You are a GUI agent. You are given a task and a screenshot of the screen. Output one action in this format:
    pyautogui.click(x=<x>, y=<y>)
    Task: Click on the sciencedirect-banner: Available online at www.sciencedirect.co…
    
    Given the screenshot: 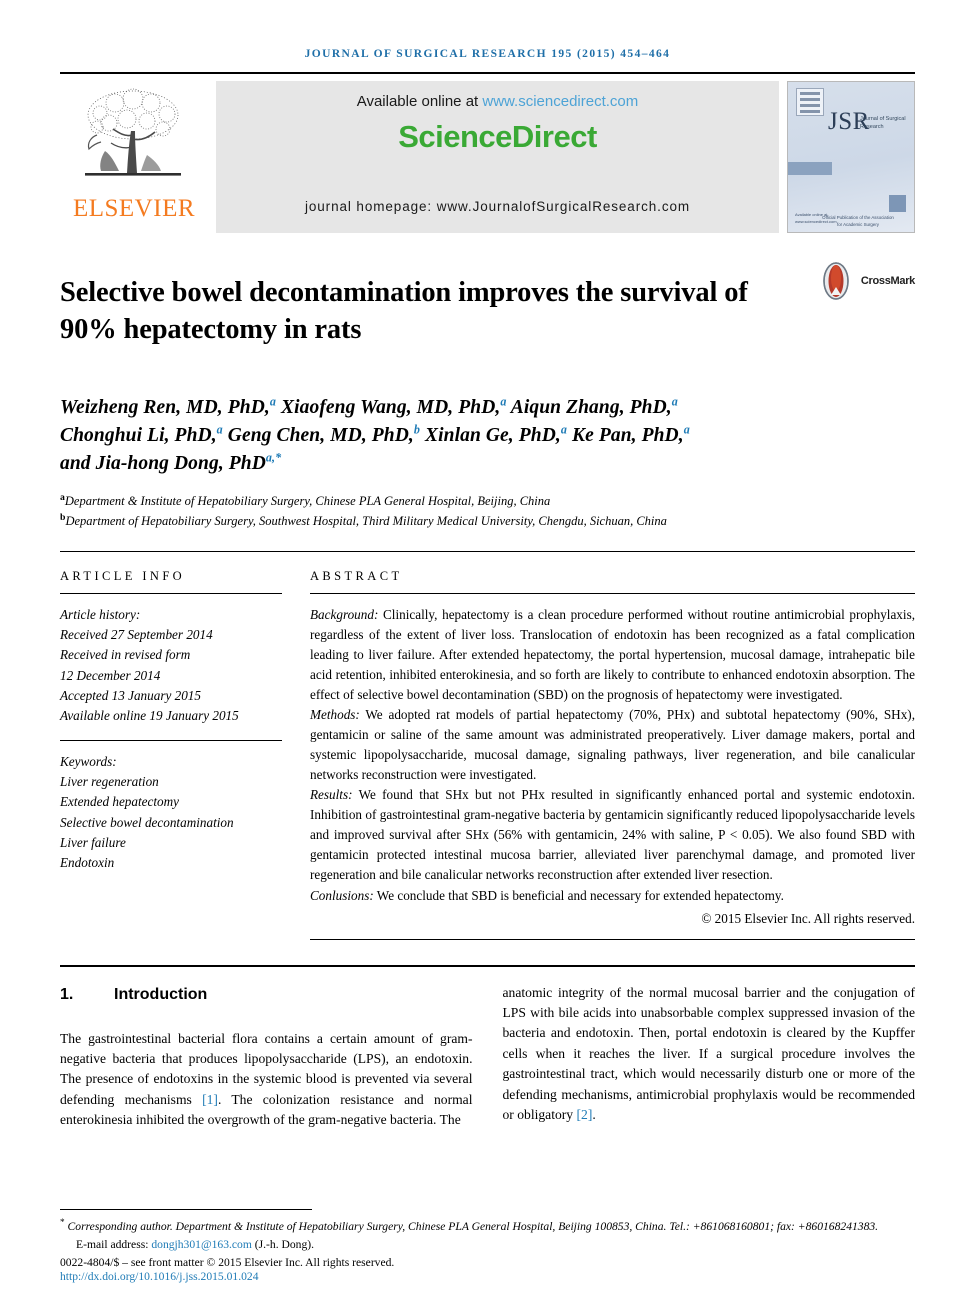 What is the action you would take?
    pyautogui.click(x=497, y=157)
    